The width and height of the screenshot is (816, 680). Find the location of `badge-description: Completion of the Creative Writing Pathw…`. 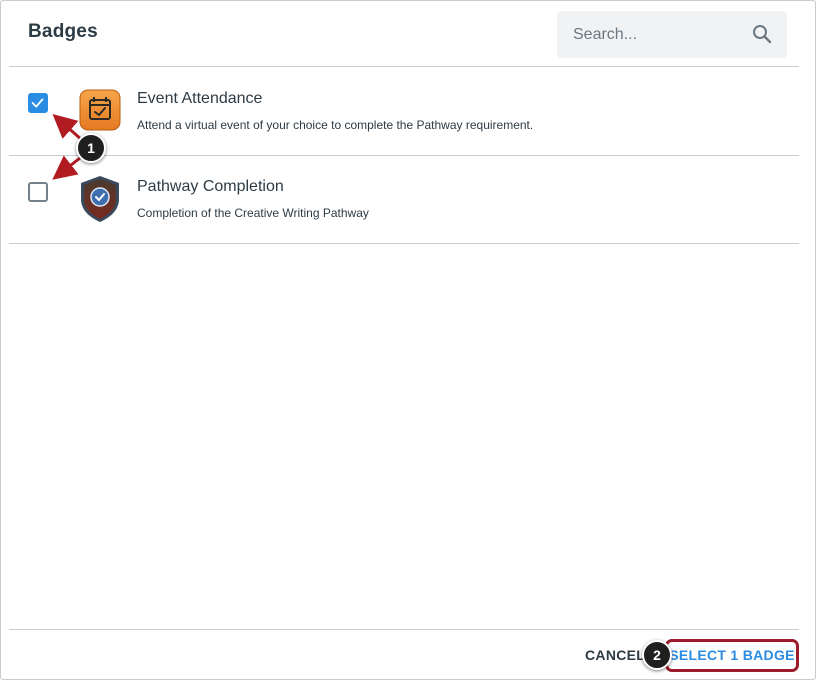

badge-description: Completion of the Creative Writing Pathw… is located at coordinates (253, 213).